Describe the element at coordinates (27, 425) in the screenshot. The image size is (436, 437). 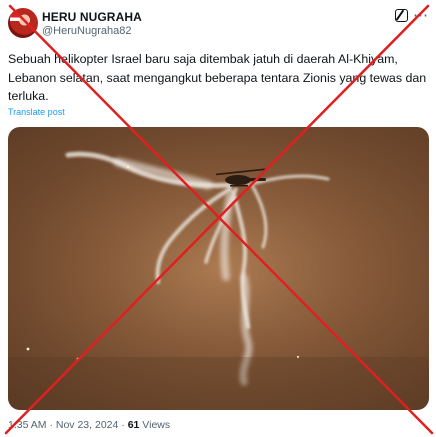
I see `post-time: 1:35 AM` at that location.